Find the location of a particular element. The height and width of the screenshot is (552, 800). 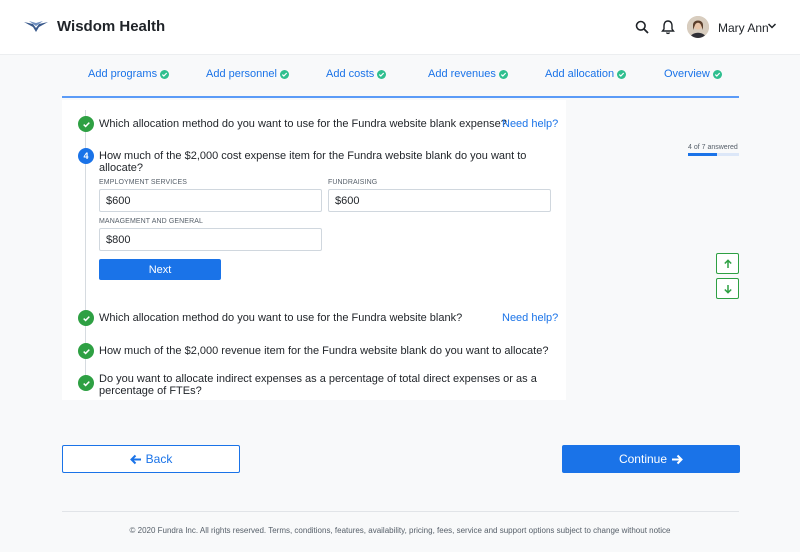

step-label: Add personnel is located at coordinates (241, 74).